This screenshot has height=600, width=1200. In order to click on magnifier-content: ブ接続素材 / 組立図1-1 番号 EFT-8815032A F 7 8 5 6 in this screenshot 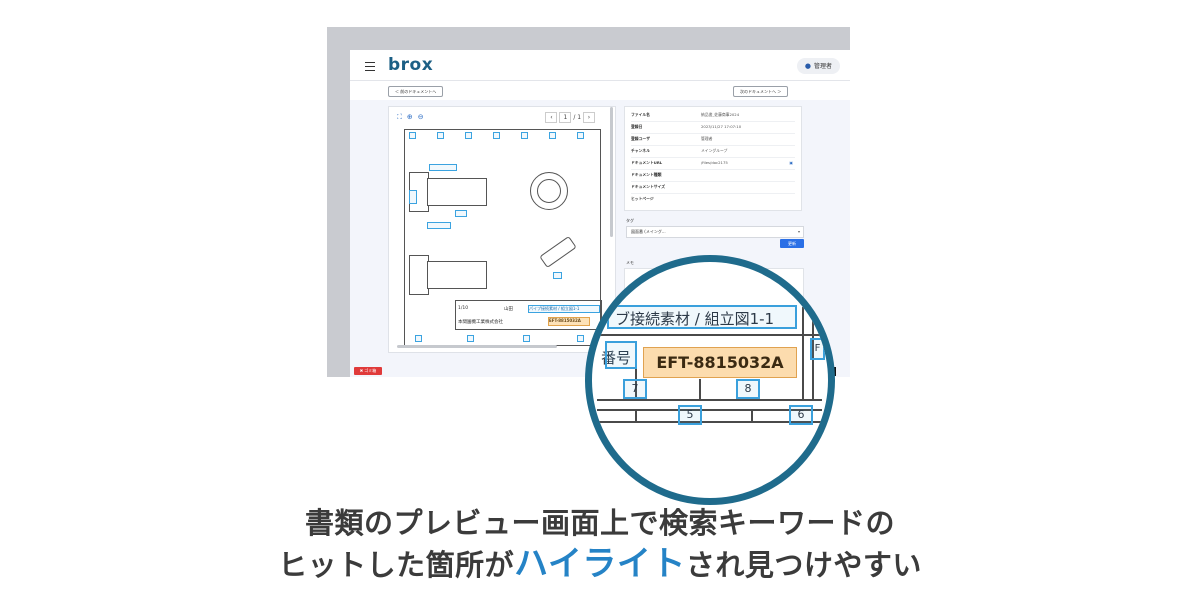, I will do `click(710, 380)`.